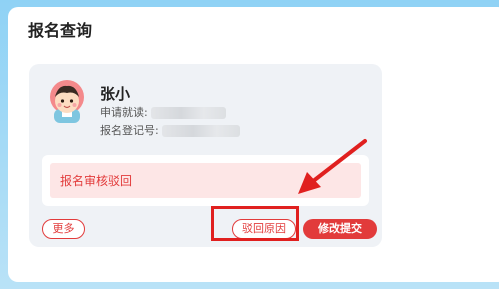  I want to click on registration-number-line: 报名登记号:, so click(170, 130).